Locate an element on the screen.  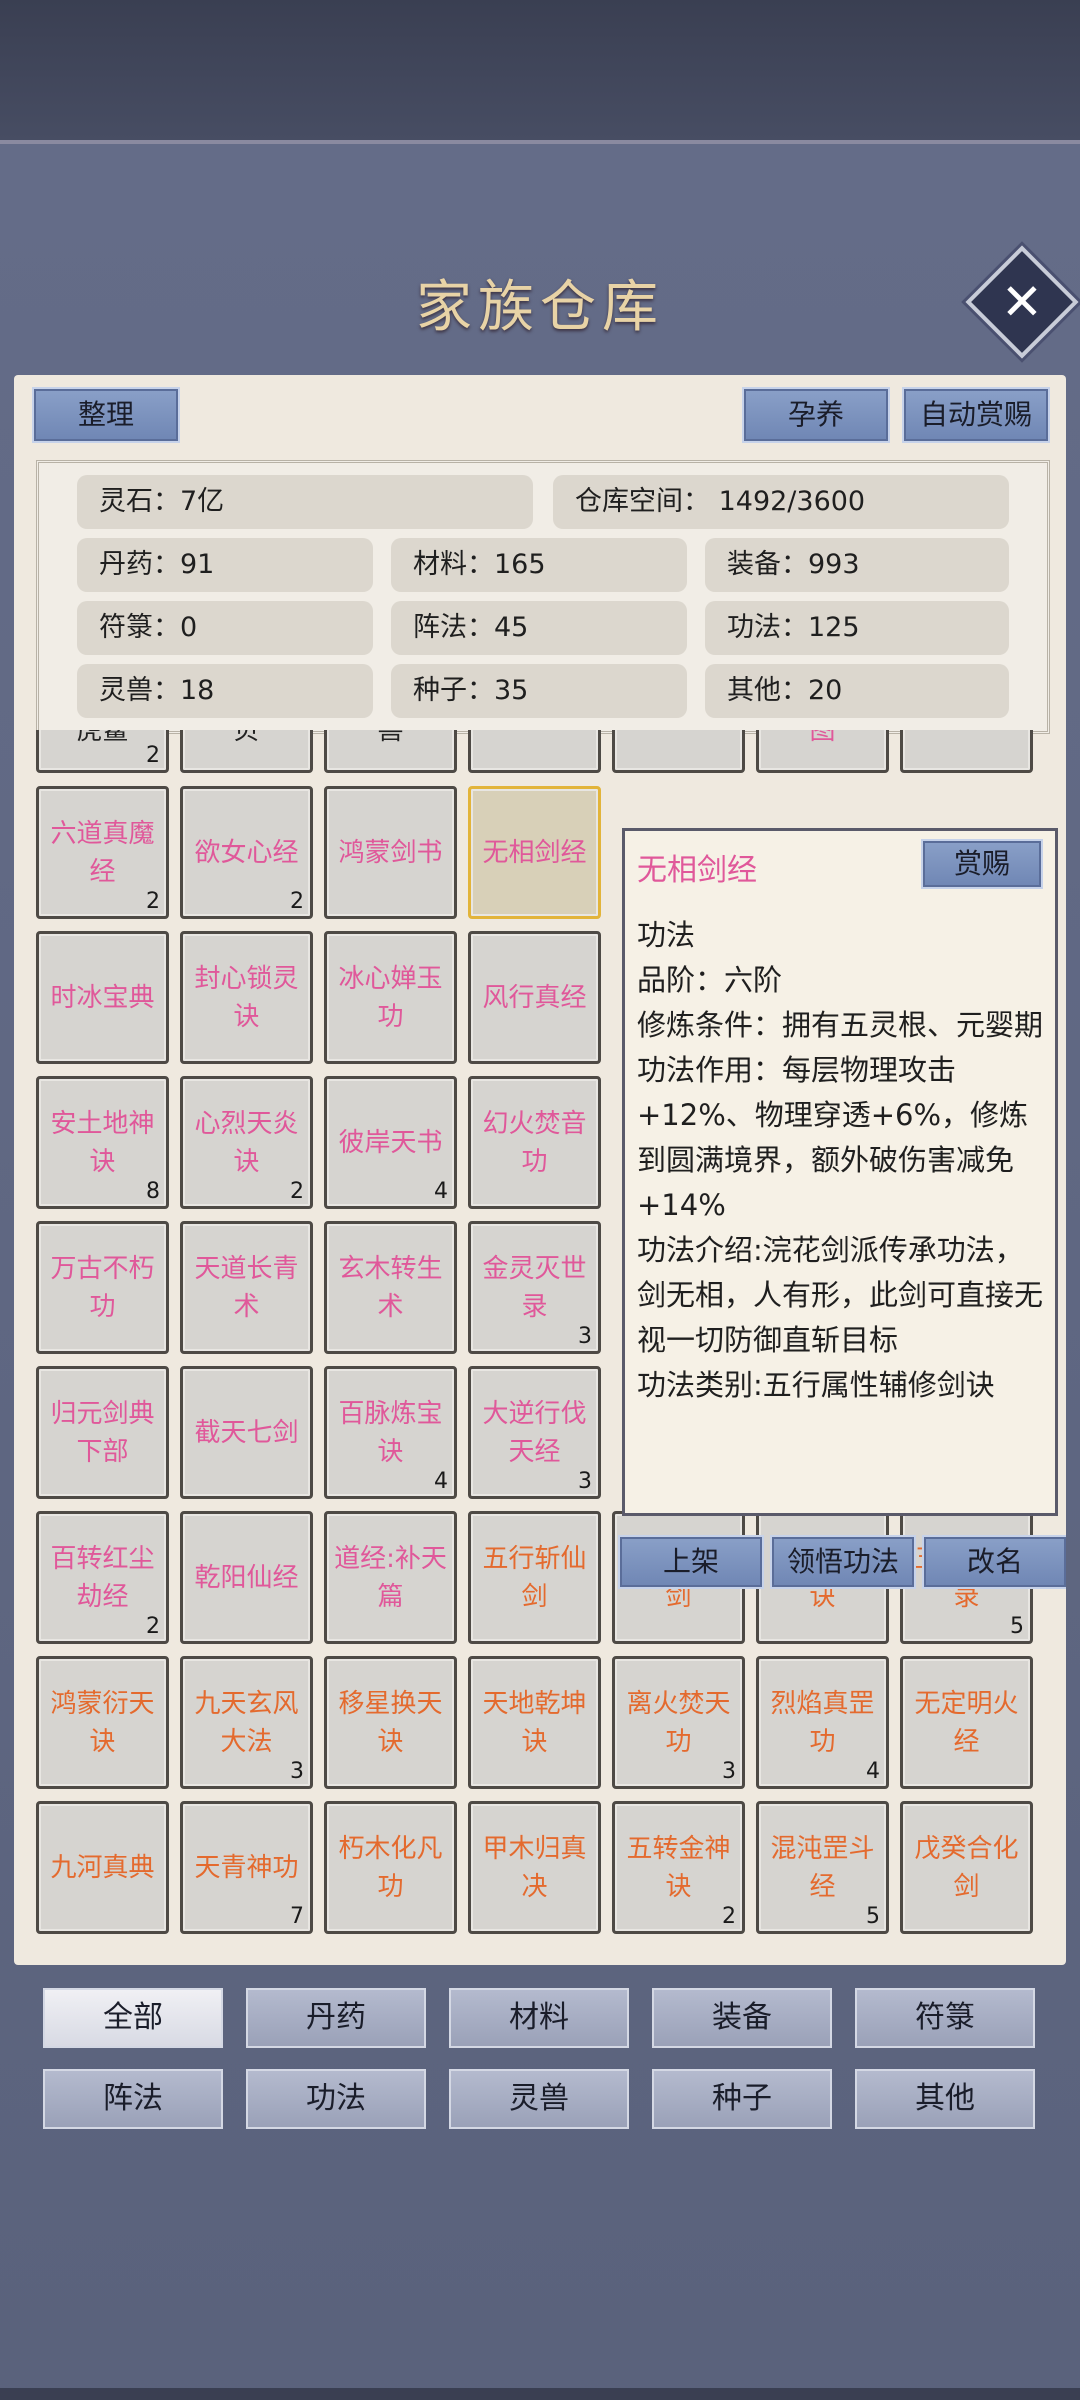
item-name: 冰心婵玉功 is located at coordinates (390, 997).